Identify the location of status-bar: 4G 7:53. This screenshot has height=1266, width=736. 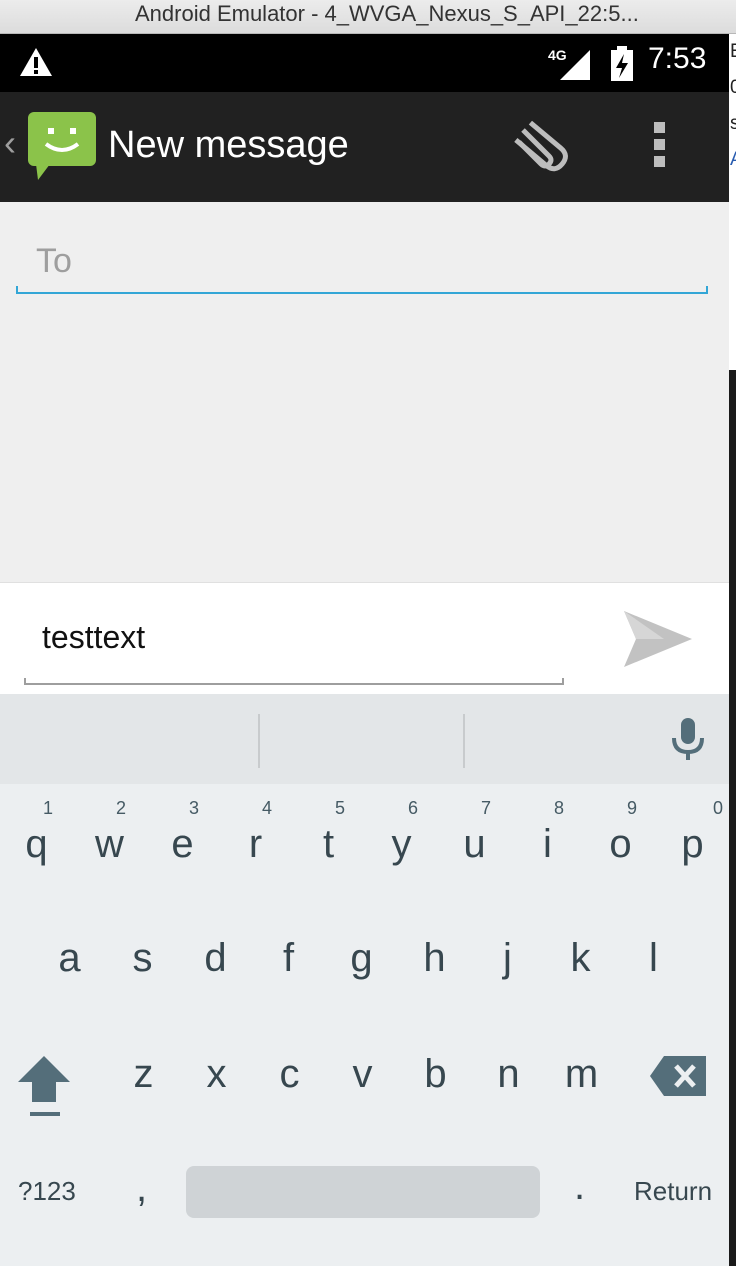
(364, 63).